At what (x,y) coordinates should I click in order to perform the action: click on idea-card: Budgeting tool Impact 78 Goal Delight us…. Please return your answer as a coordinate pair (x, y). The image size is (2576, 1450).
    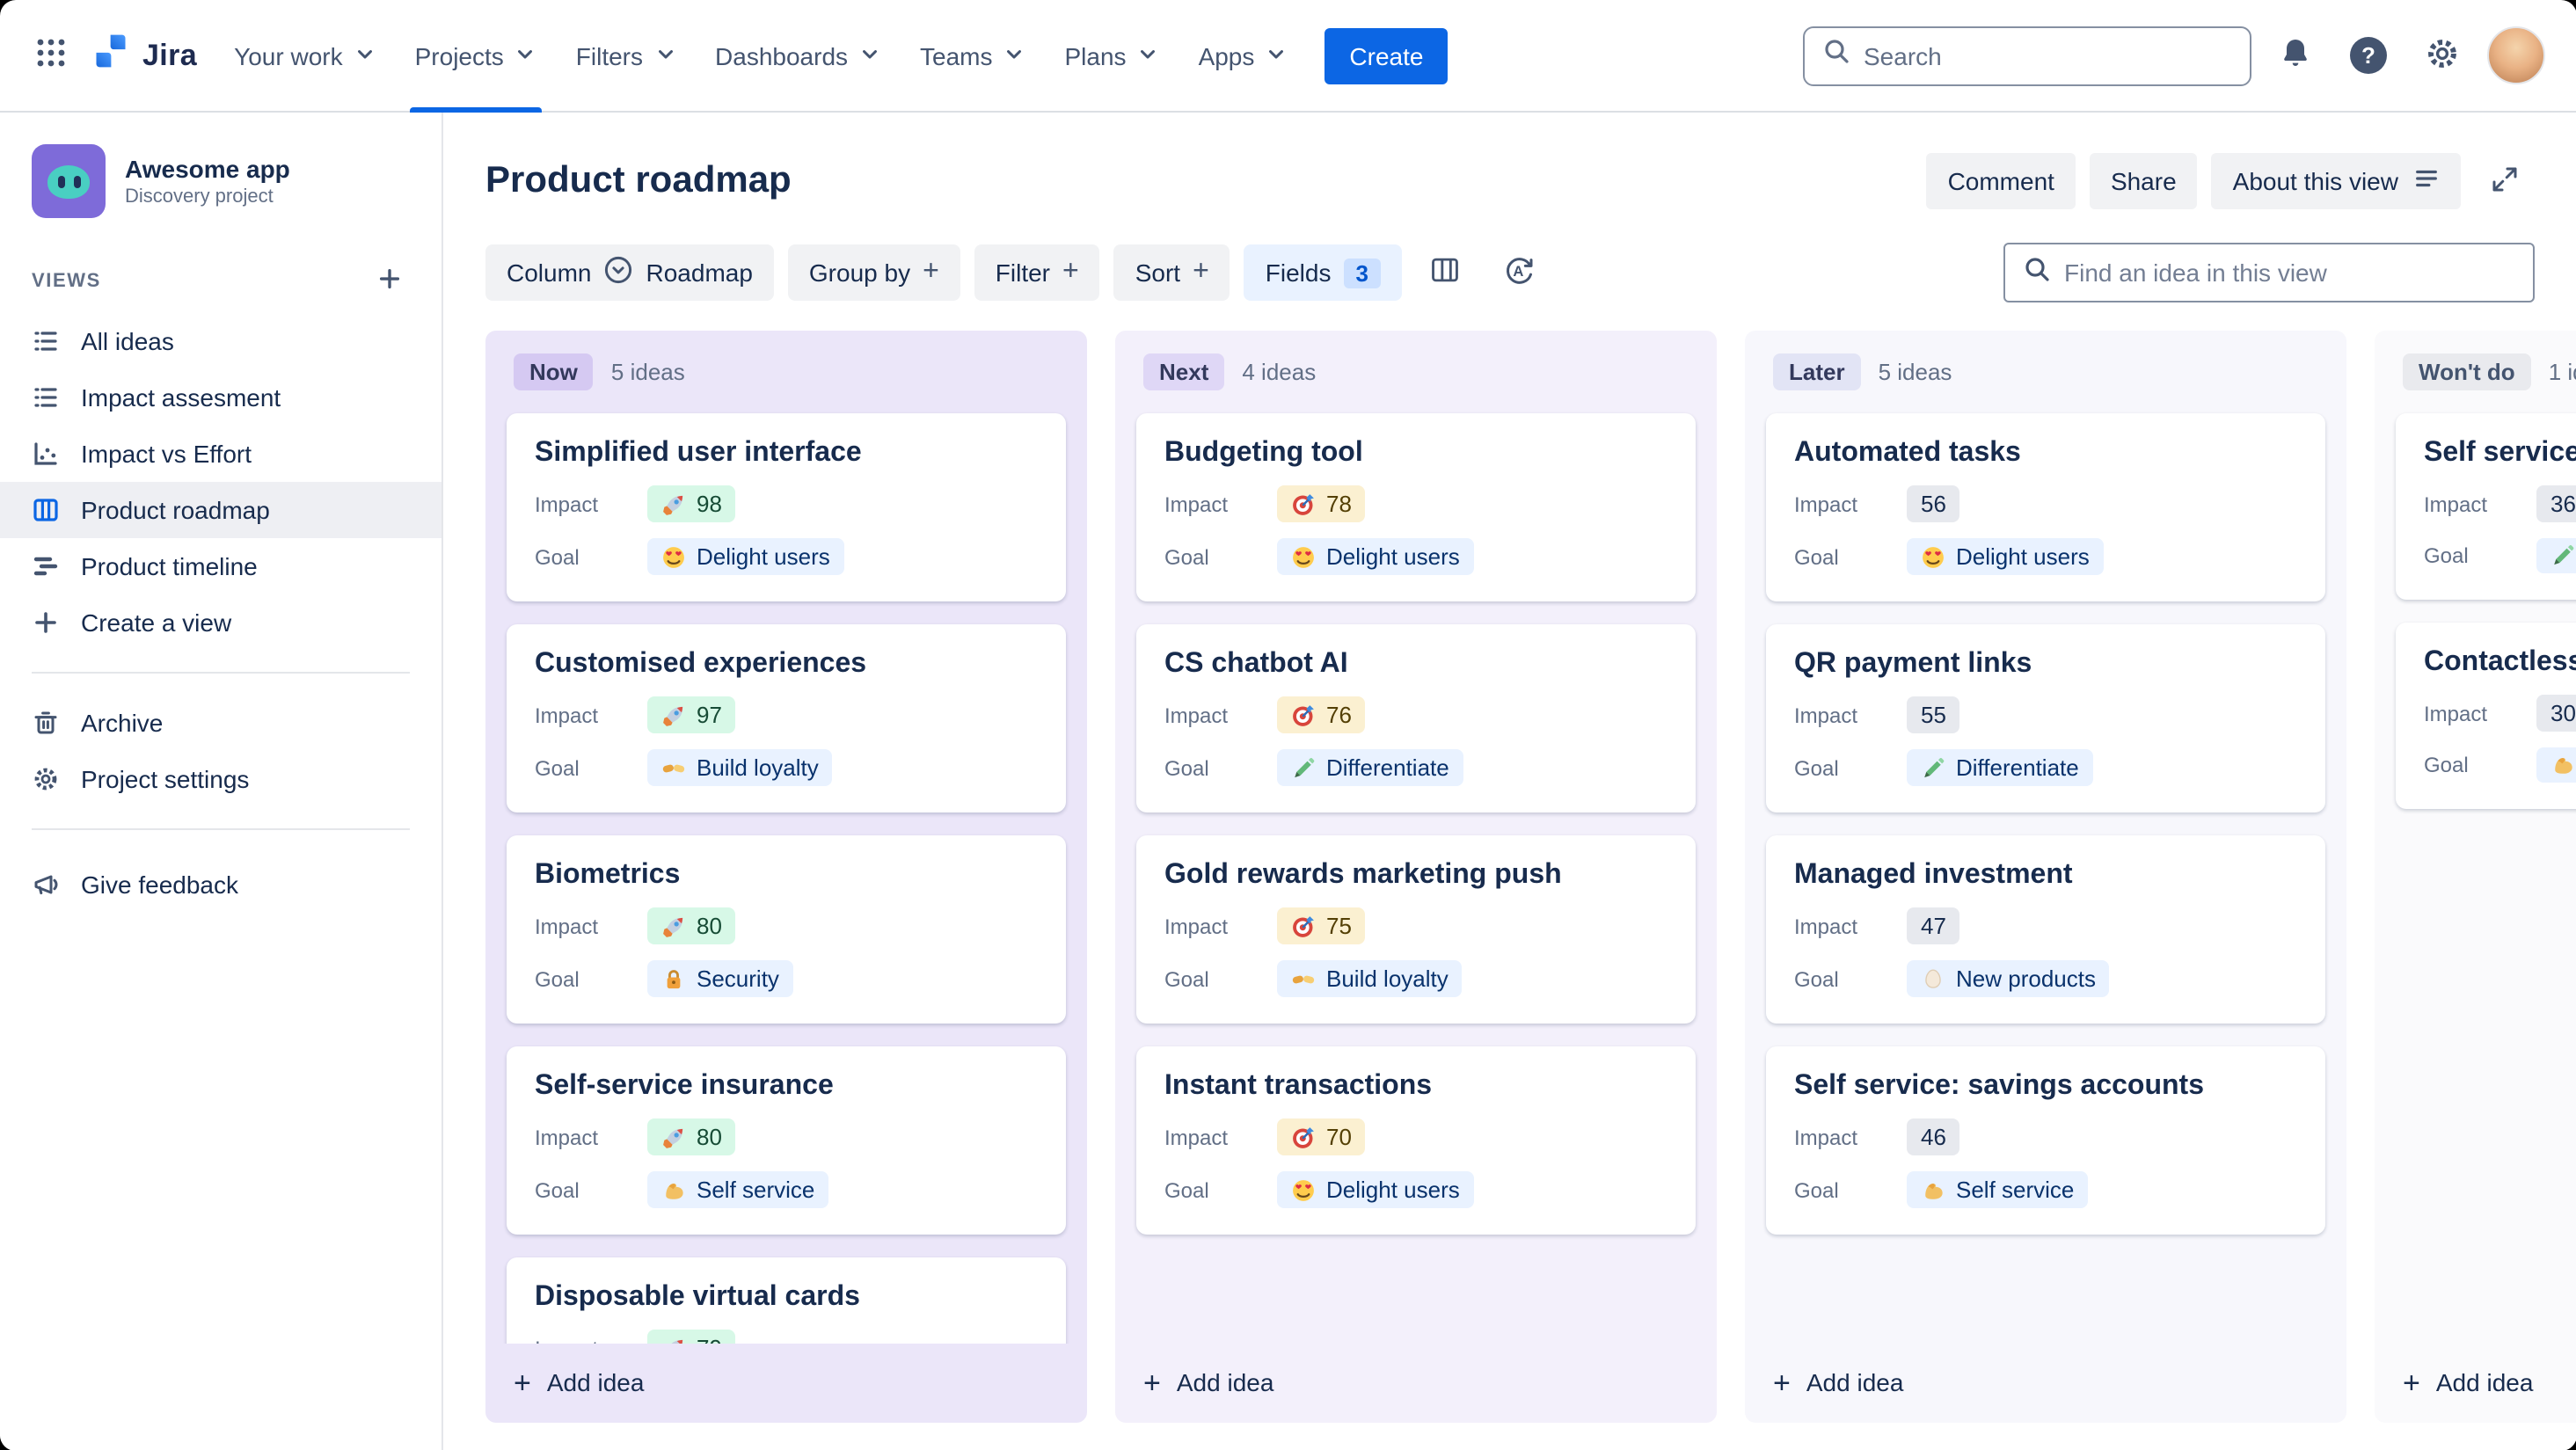
    Looking at the image, I should click on (1416, 507).